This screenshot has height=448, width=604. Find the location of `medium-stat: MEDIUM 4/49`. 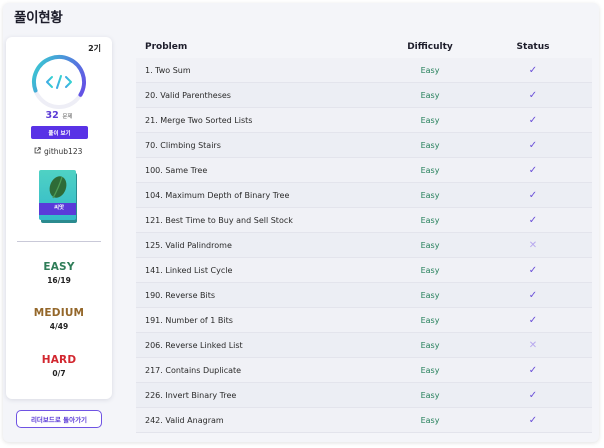

medium-stat: MEDIUM 4/49 is located at coordinates (59, 319).